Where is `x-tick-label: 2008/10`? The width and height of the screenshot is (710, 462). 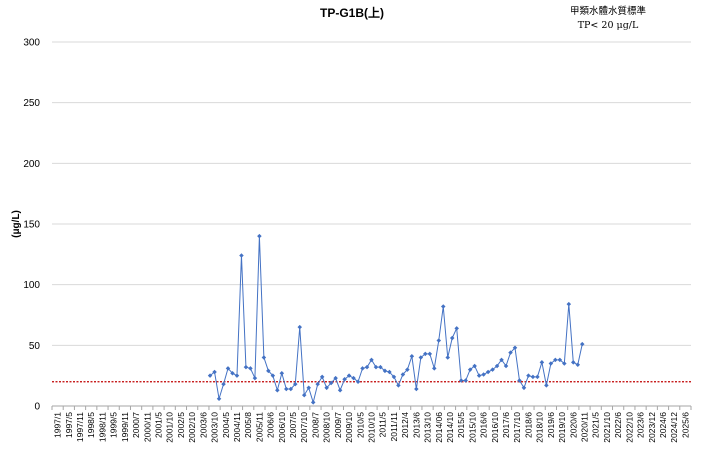 x-tick-label: 2008/10 is located at coordinates (327, 427).